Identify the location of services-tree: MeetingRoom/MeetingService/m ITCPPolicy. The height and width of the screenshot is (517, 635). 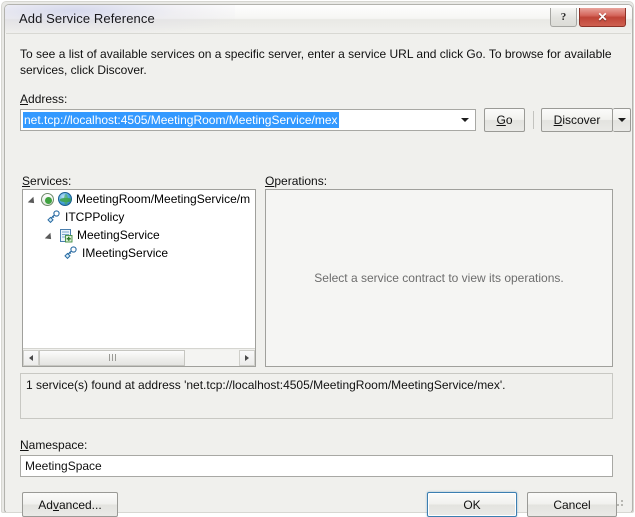
(139, 270).